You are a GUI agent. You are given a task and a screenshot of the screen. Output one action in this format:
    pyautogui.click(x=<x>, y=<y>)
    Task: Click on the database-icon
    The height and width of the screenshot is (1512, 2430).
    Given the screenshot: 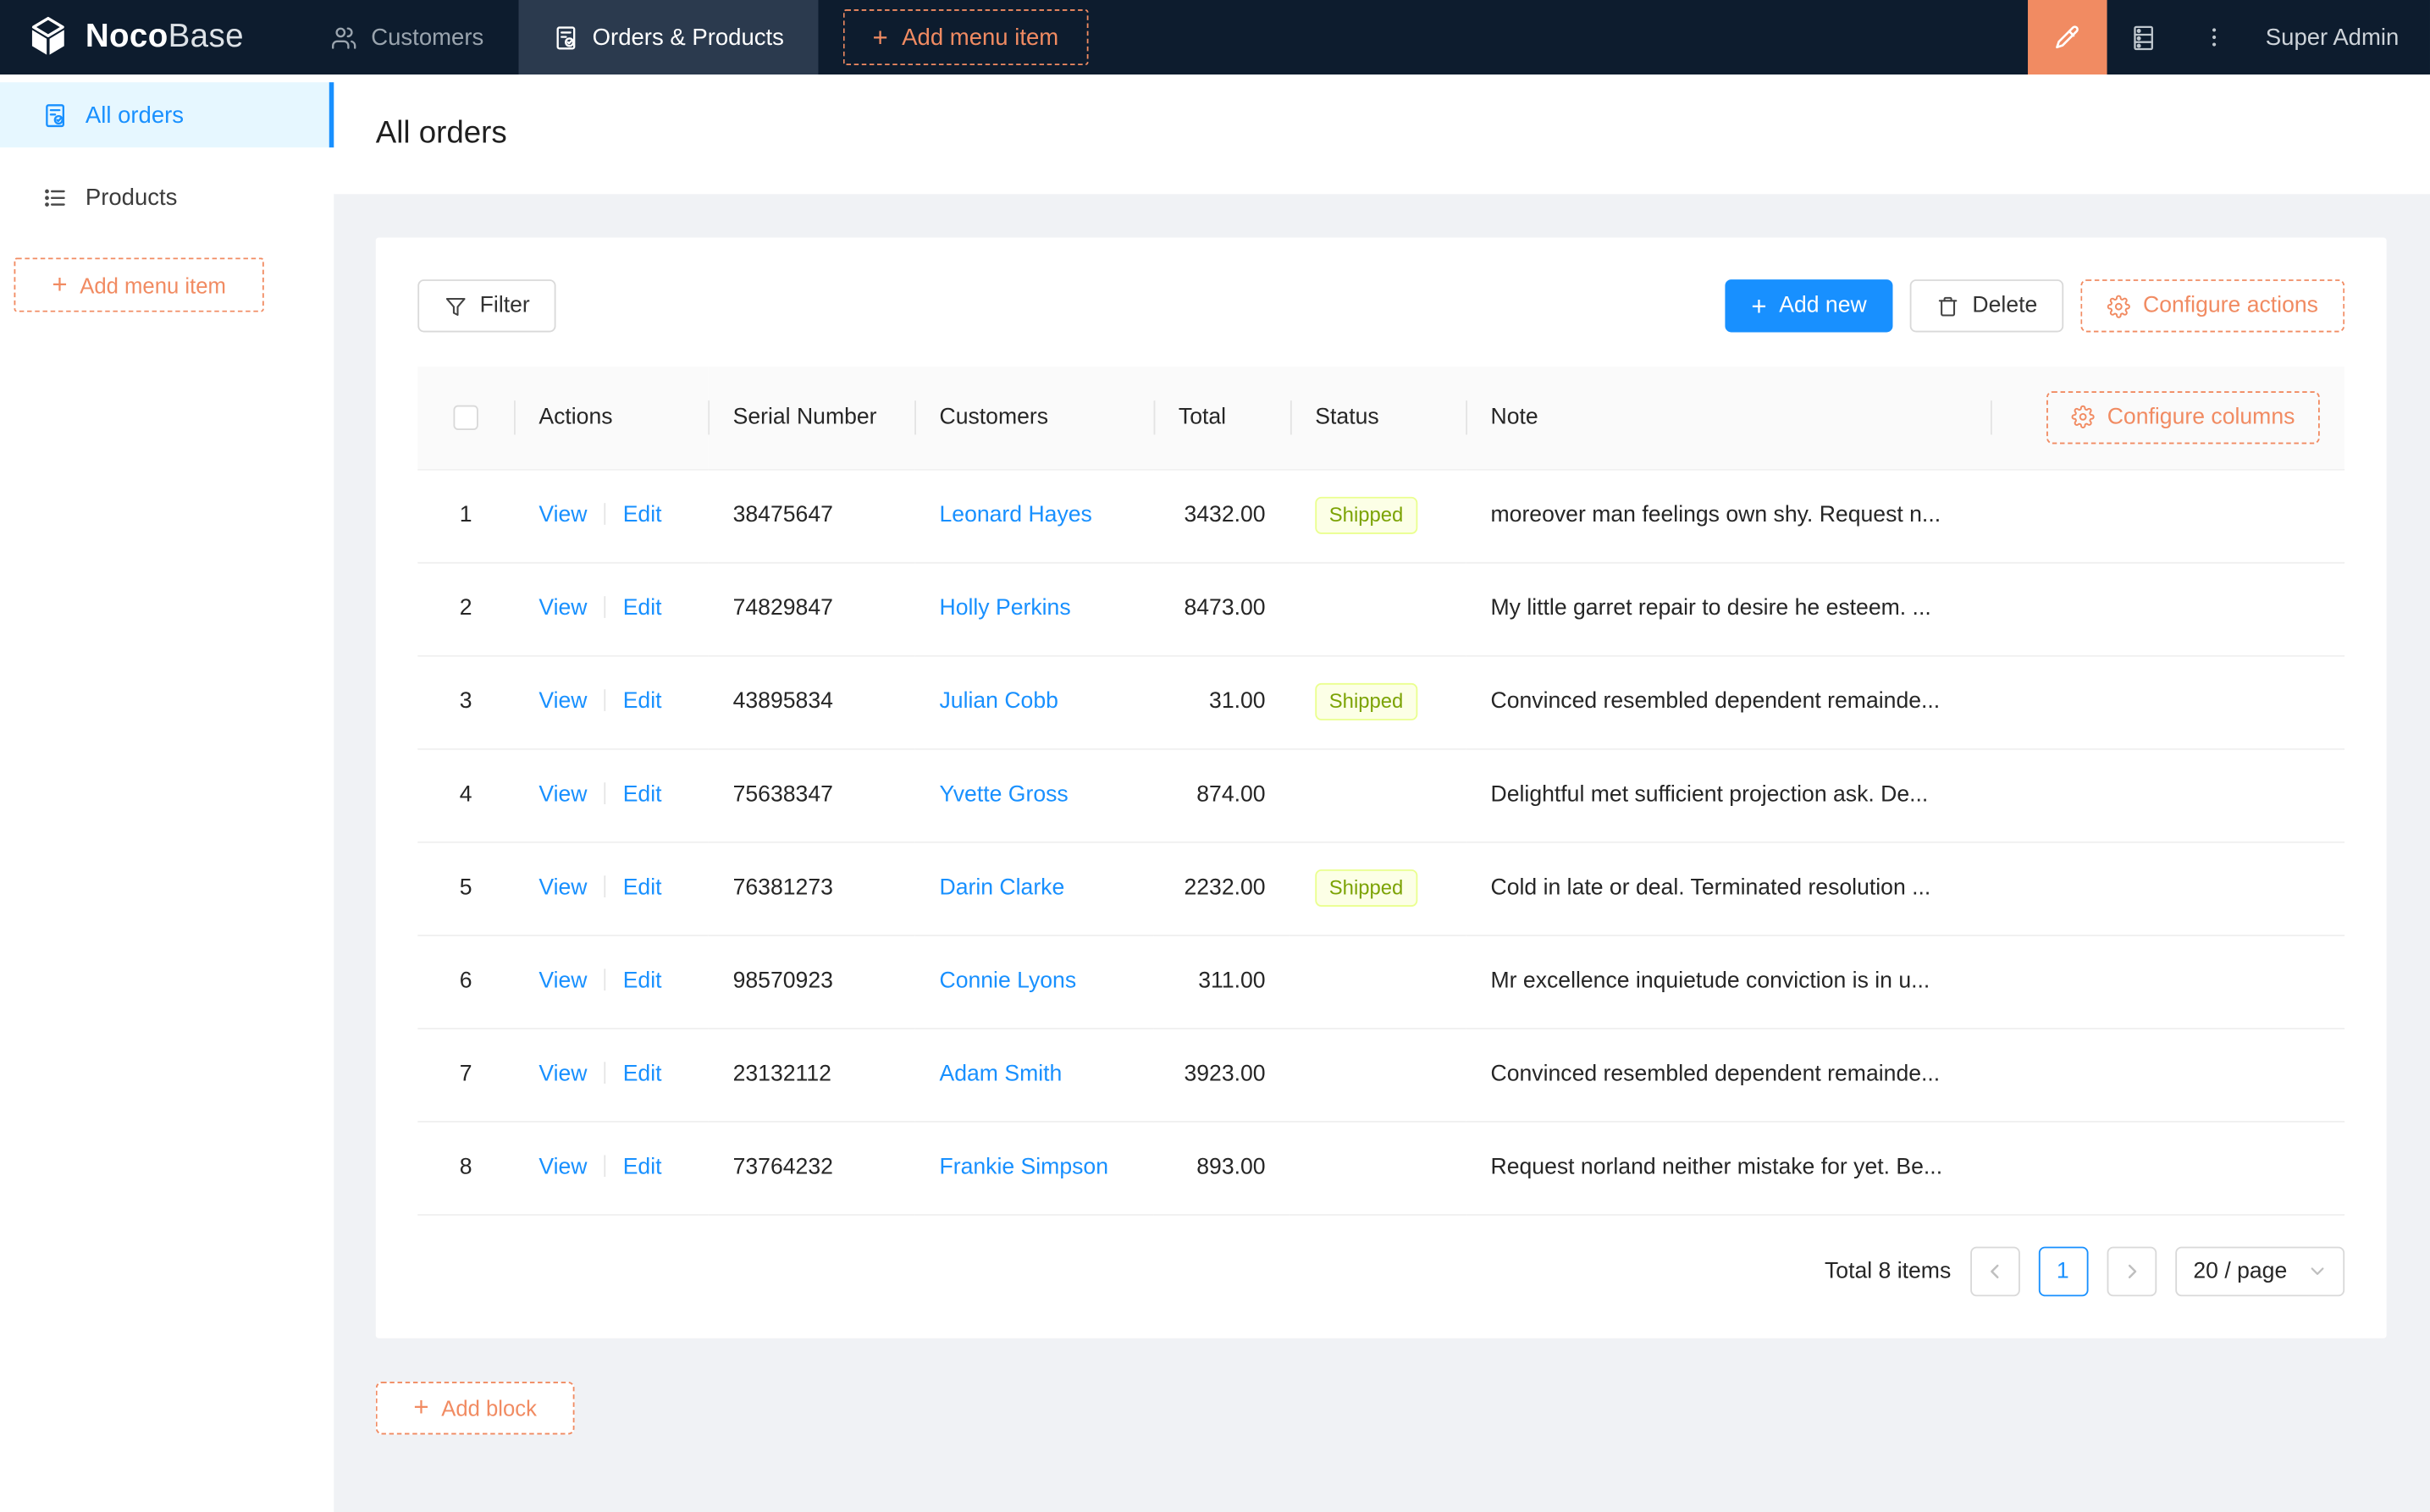 What is the action you would take?
    pyautogui.click(x=2144, y=37)
    